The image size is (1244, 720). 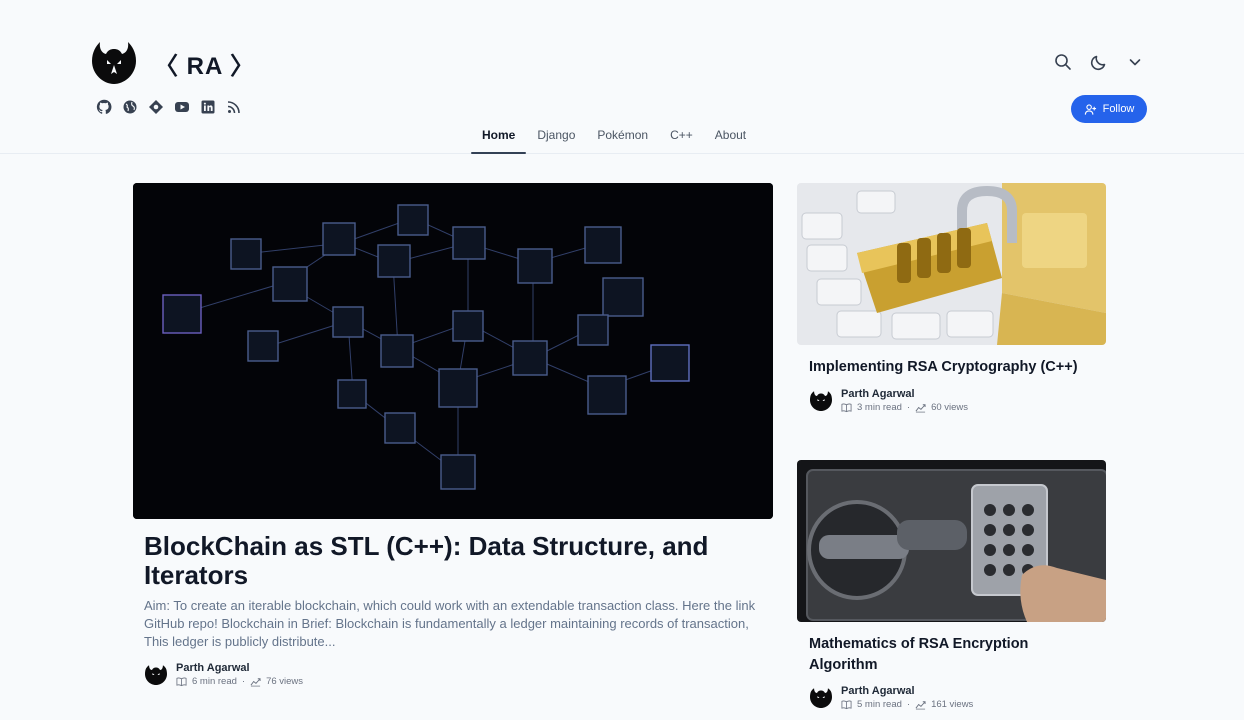 What do you see at coordinates (891, 697) in the screenshot?
I see `side-post-2-meta: Parth Agarwal 5 min read · 161 views` at bounding box center [891, 697].